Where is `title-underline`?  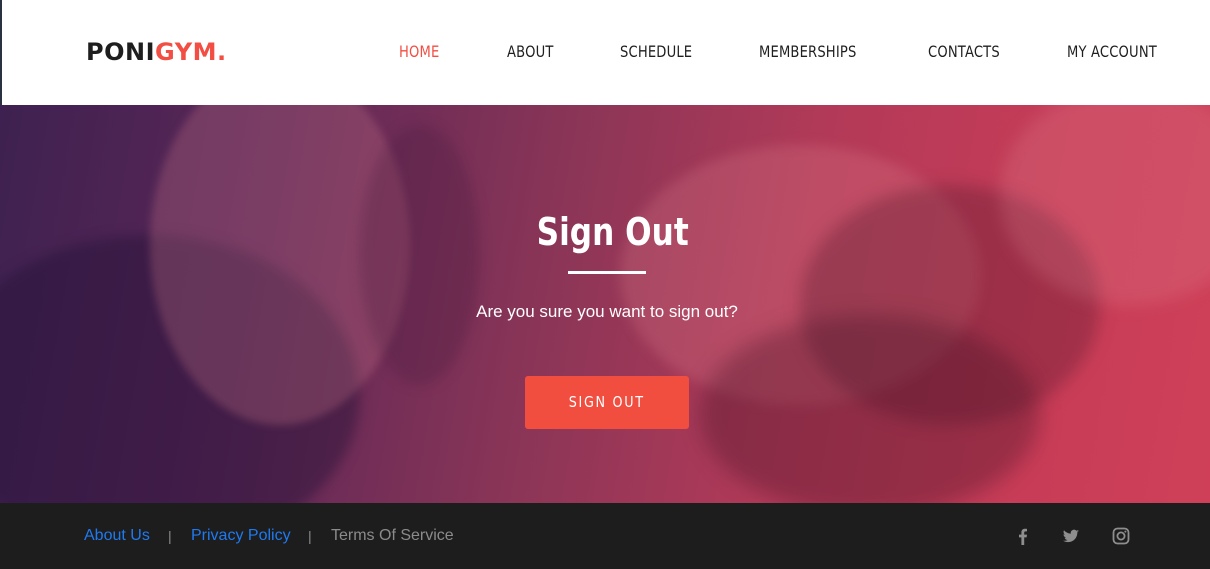
title-underline is located at coordinates (607, 272).